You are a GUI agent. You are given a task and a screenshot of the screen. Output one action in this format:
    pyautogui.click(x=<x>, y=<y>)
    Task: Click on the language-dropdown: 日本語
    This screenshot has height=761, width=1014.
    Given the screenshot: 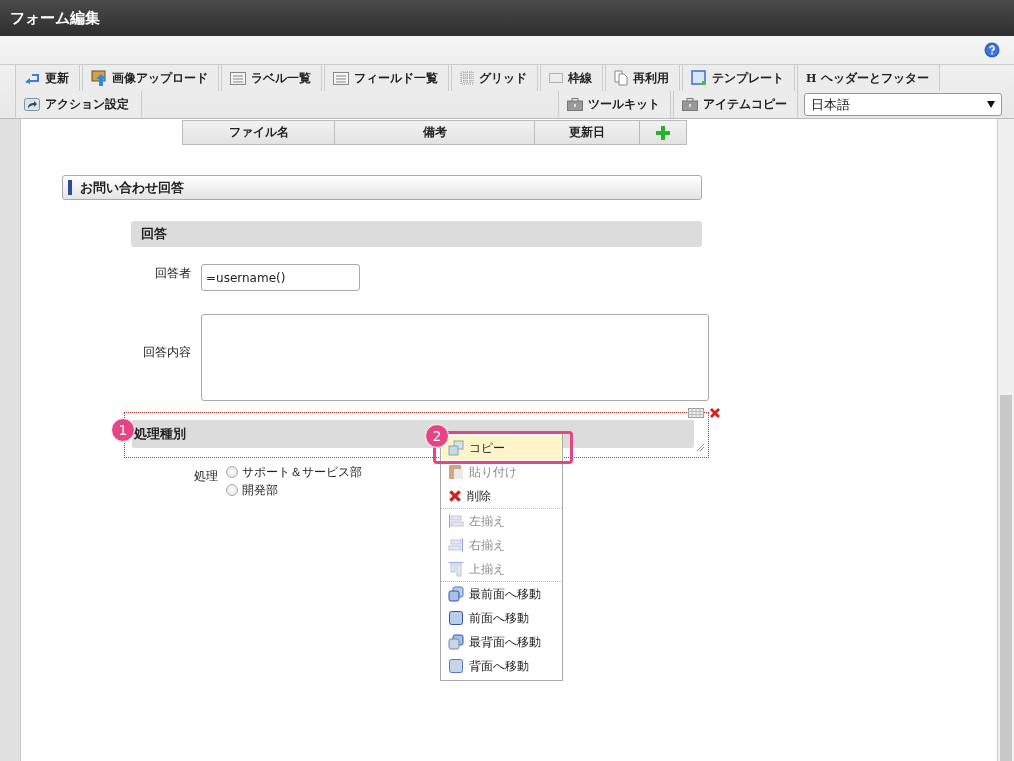 What is the action you would take?
    pyautogui.click(x=903, y=104)
    